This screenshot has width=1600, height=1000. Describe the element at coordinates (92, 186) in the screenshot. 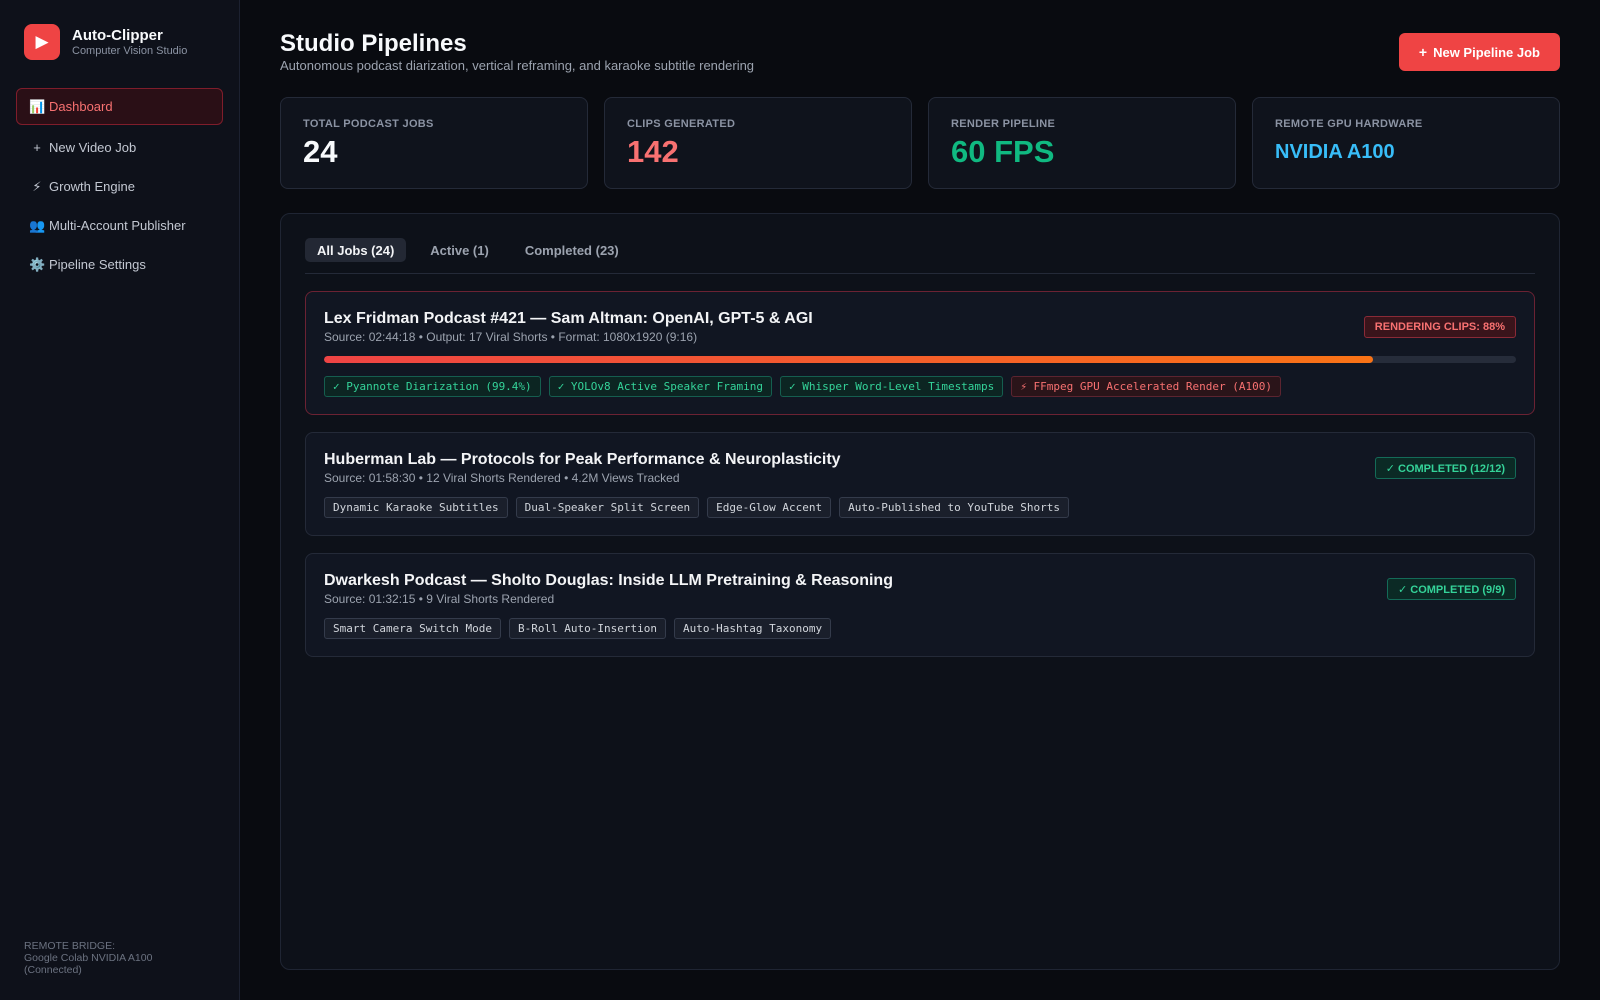

I see `sidebar-item-label: Growth Engine` at that location.